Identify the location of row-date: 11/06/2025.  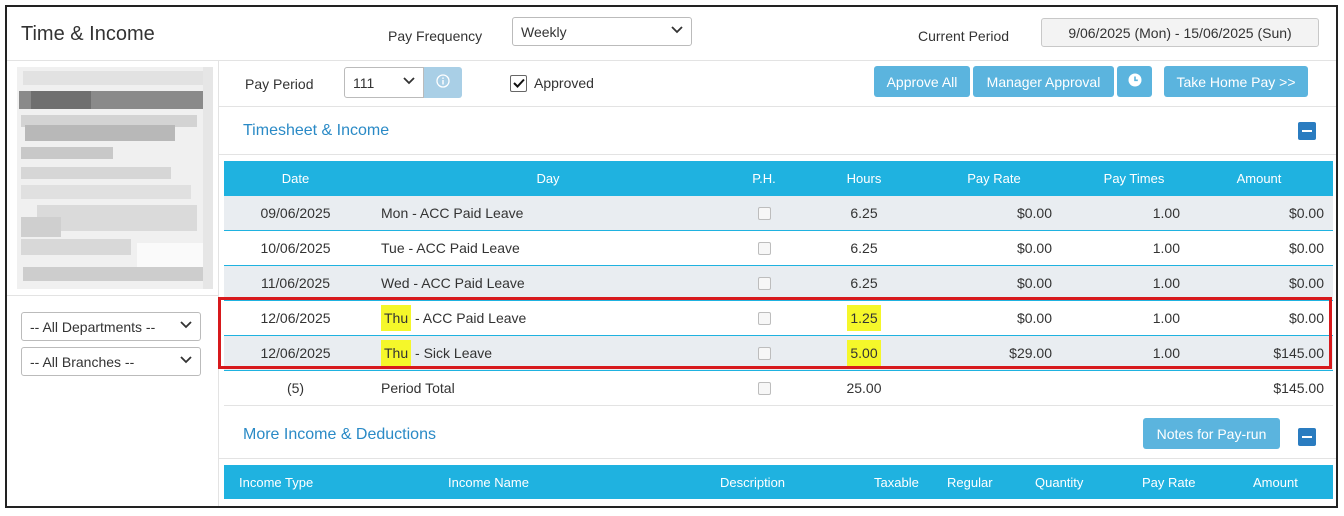
(295, 283).